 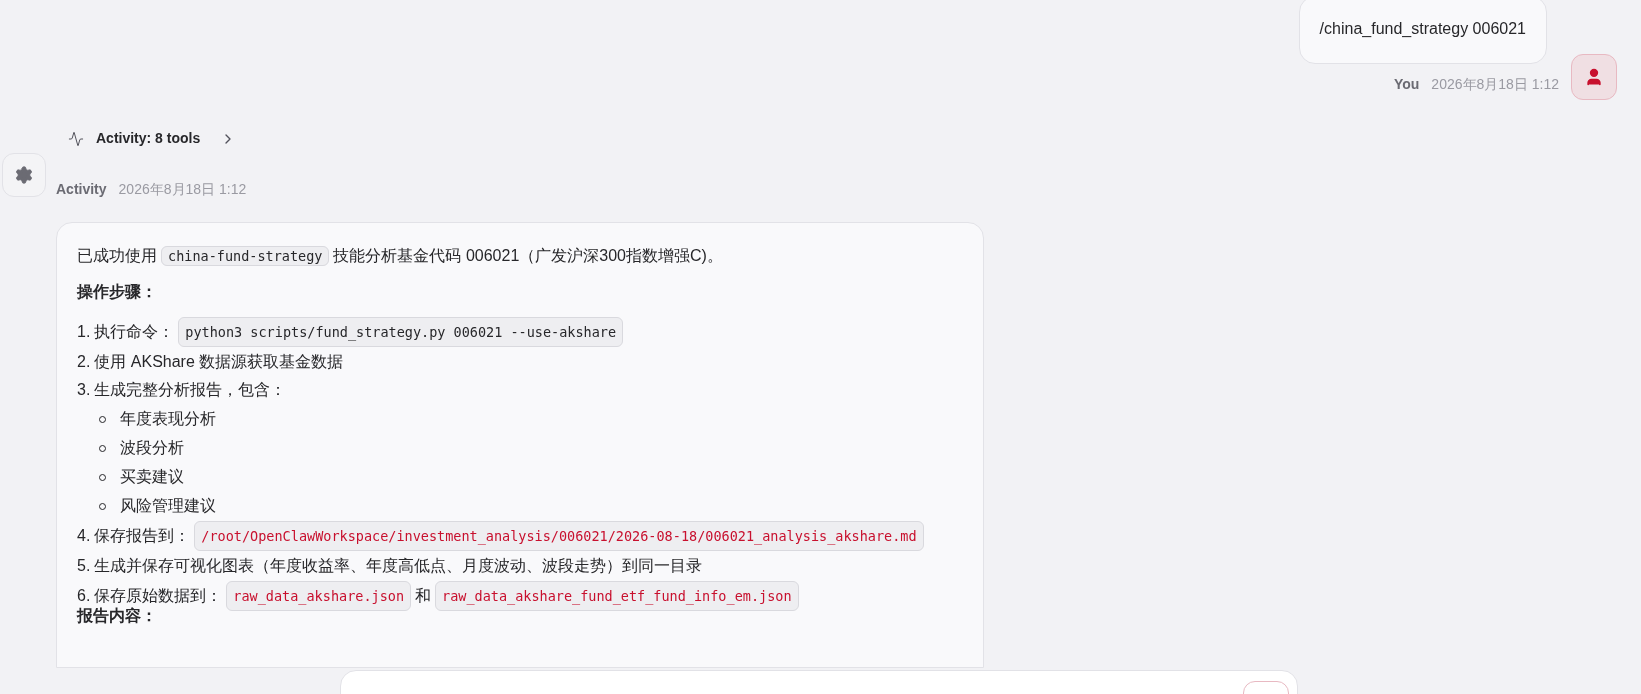 I want to click on message-text: 使用 AKShare 数据源获取基金数据, so click(x=219, y=362).